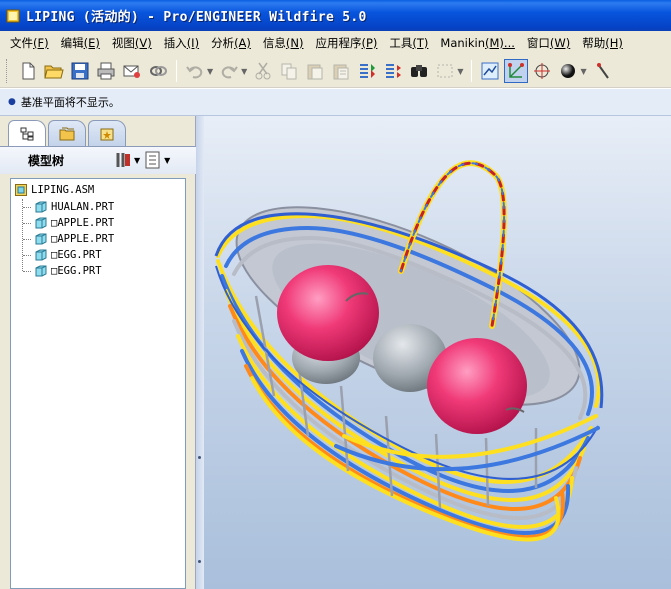 This screenshot has width=671, height=589. I want to click on copy-icon, so click(289, 71).